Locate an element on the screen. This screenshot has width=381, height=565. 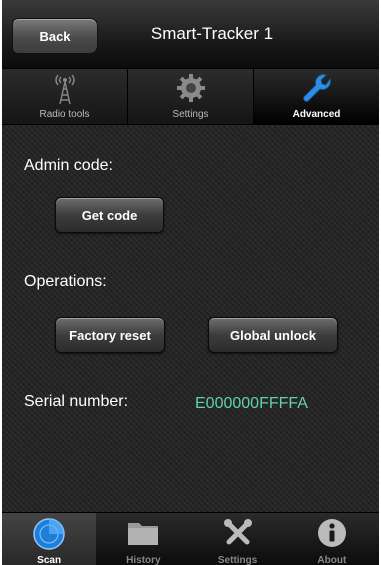
get-code-button: Get code is located at coordinates (109, 215).